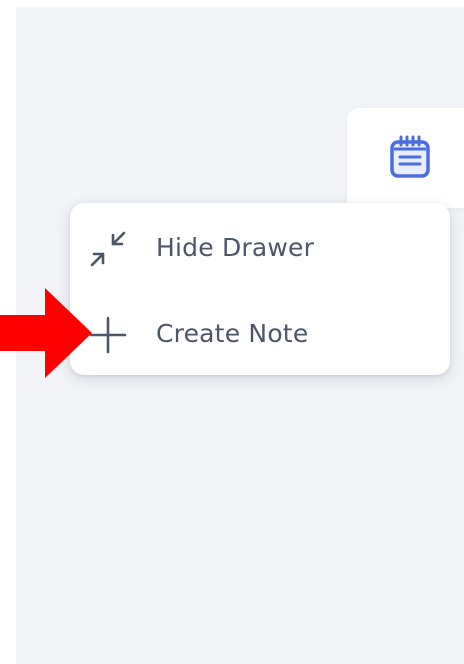 Image resolution: width=464 pixels, height=664 pixels. Describe the element at coordinates (46, 333) in the screenshot. I see `red-arrow-icon` at that location.